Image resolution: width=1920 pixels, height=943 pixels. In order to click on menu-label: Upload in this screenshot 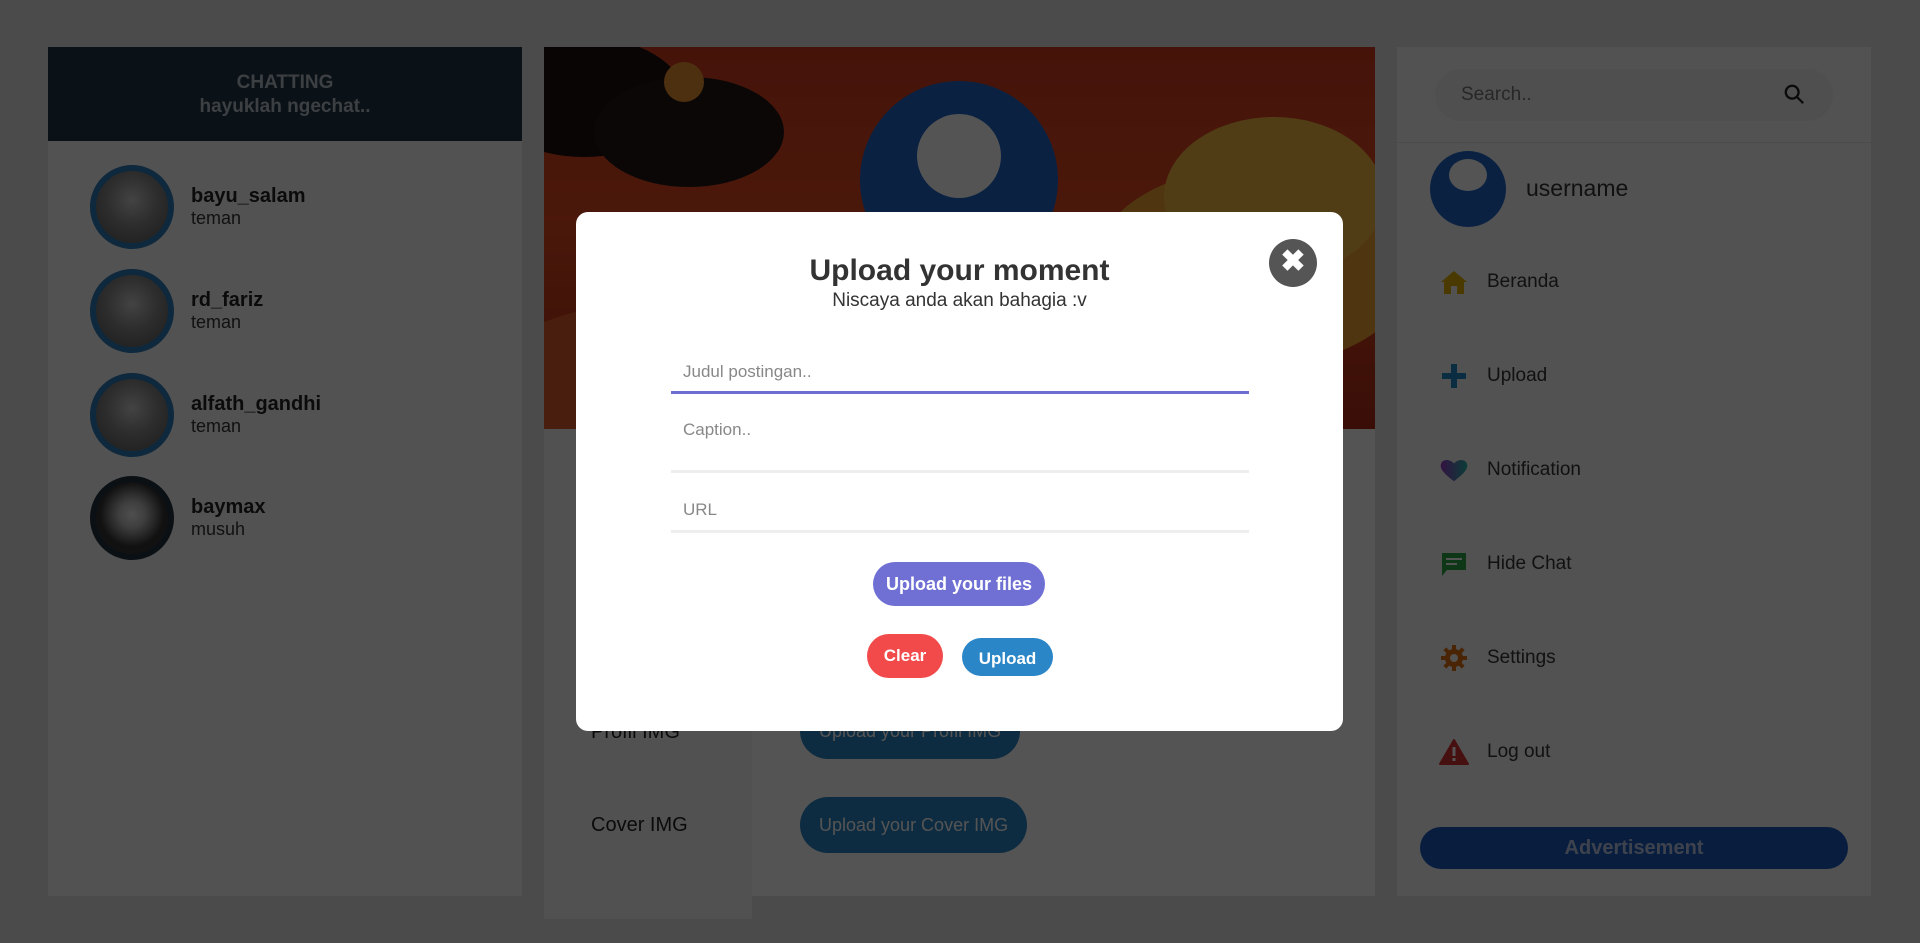, I will do `click(1517, 375)`.